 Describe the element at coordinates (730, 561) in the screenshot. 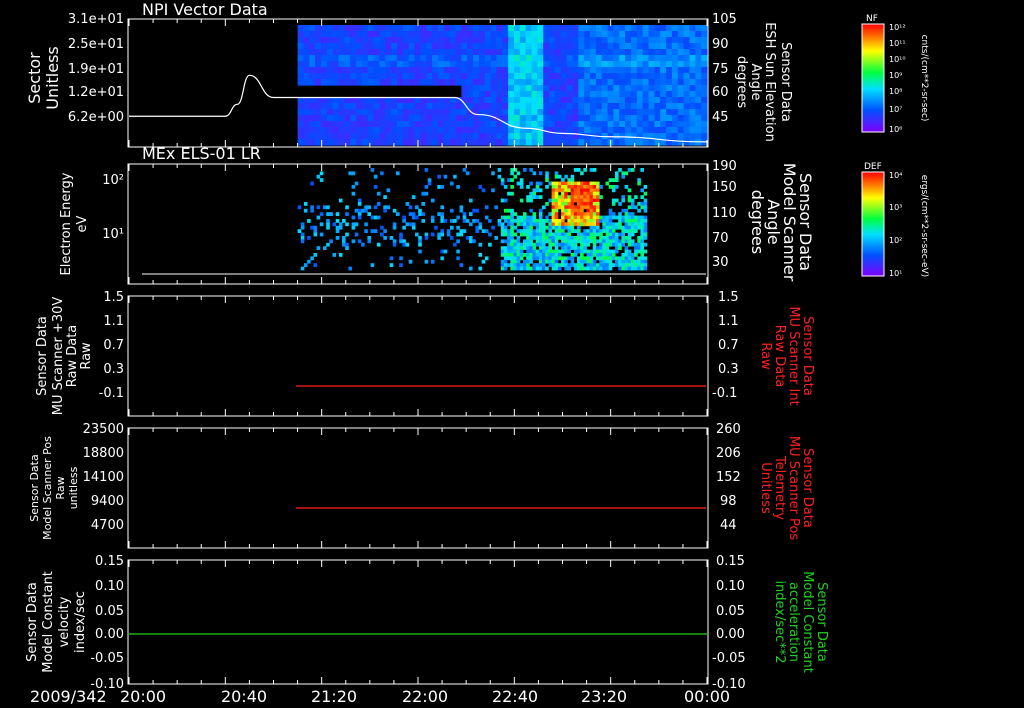

I see `p5-ytick-right-0: 0.15` at that location.